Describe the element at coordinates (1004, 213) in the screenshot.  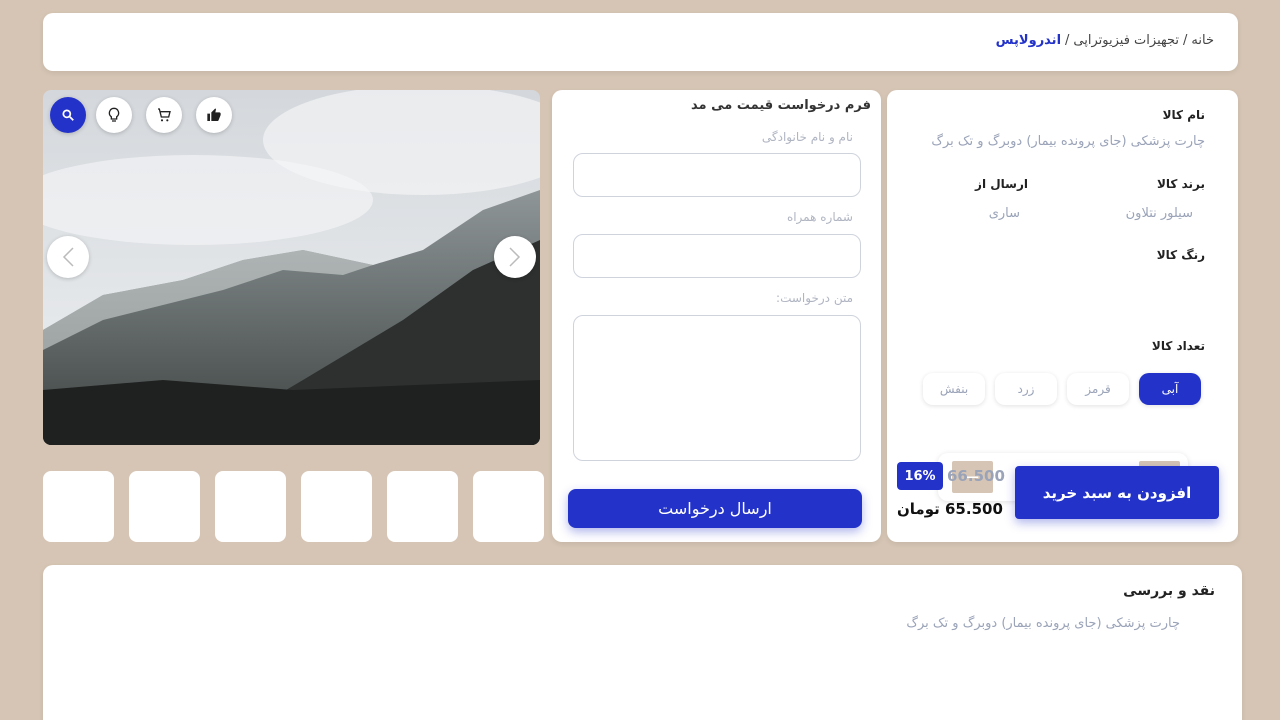
I see `ship-from-value: ساری` at that location.